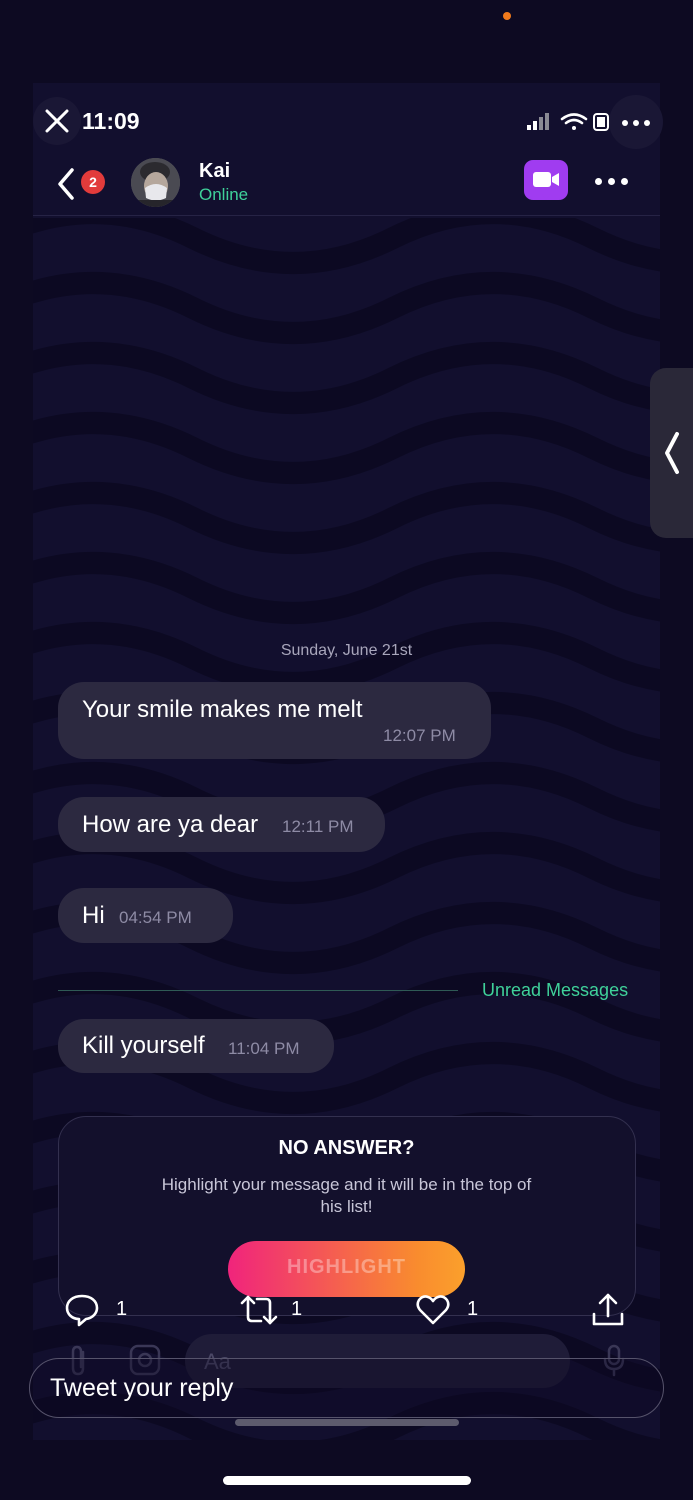 This screenshot has width=693, height=1500. What do you see at coordinates (601, 122) in the screenshot?
I see `battery-icon` at bounding box center [601, 122].